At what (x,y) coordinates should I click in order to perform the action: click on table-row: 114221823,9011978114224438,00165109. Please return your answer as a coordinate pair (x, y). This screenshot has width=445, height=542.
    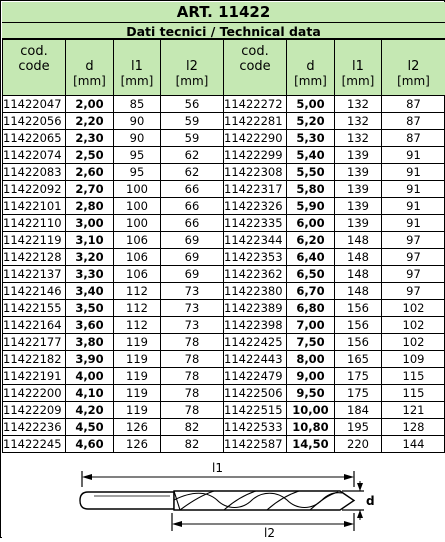
    Looking at the image, I should click on (224, 359).